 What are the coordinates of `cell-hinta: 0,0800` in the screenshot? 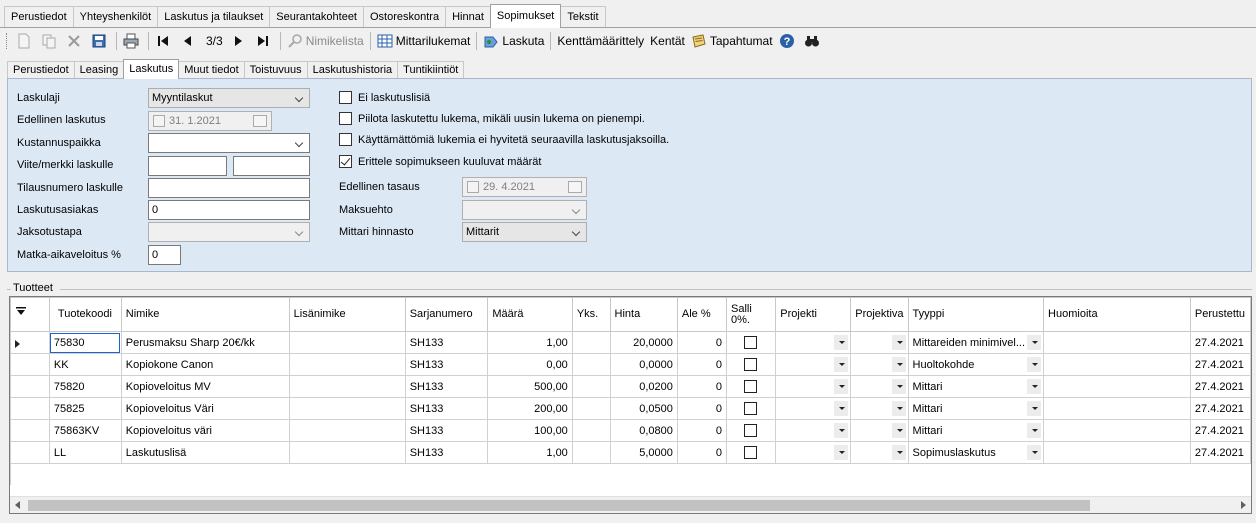 It's located at (643, 430).